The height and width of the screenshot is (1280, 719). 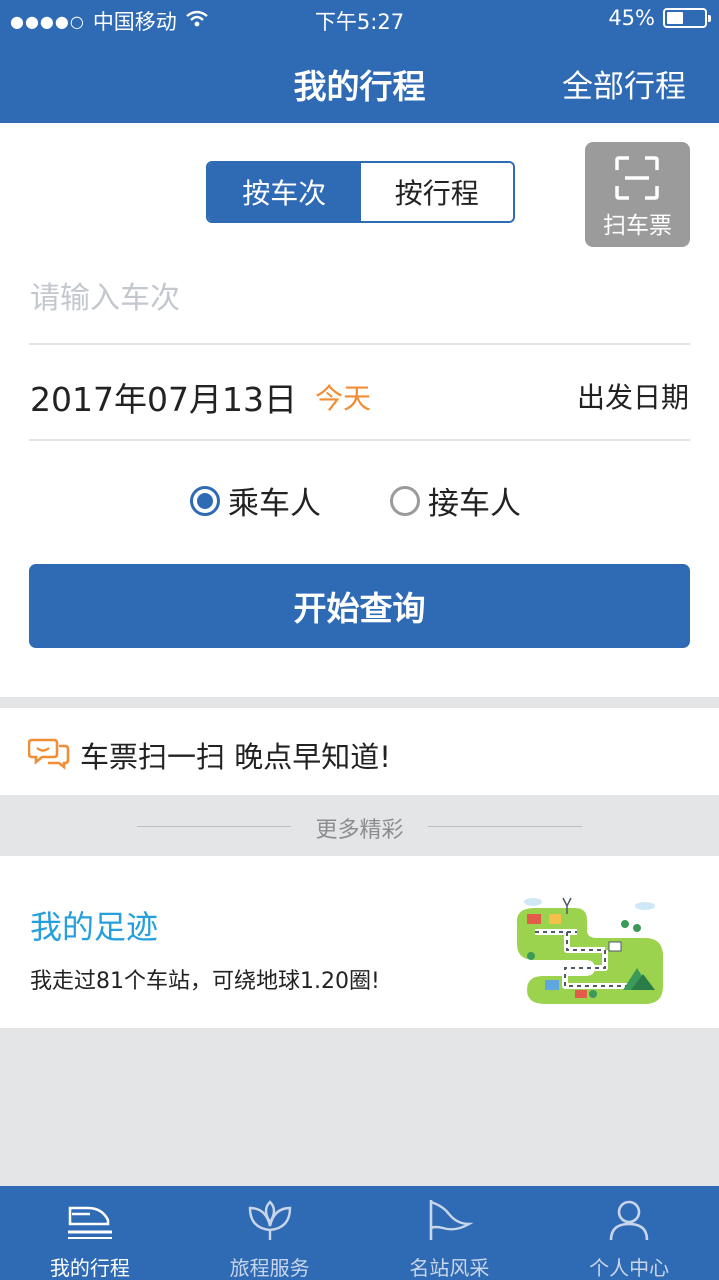 What do you see at coordinates (474, 504) in the screenshot?
I see `radio-pickup-label: 接车人` at bounding box center [474, 504].